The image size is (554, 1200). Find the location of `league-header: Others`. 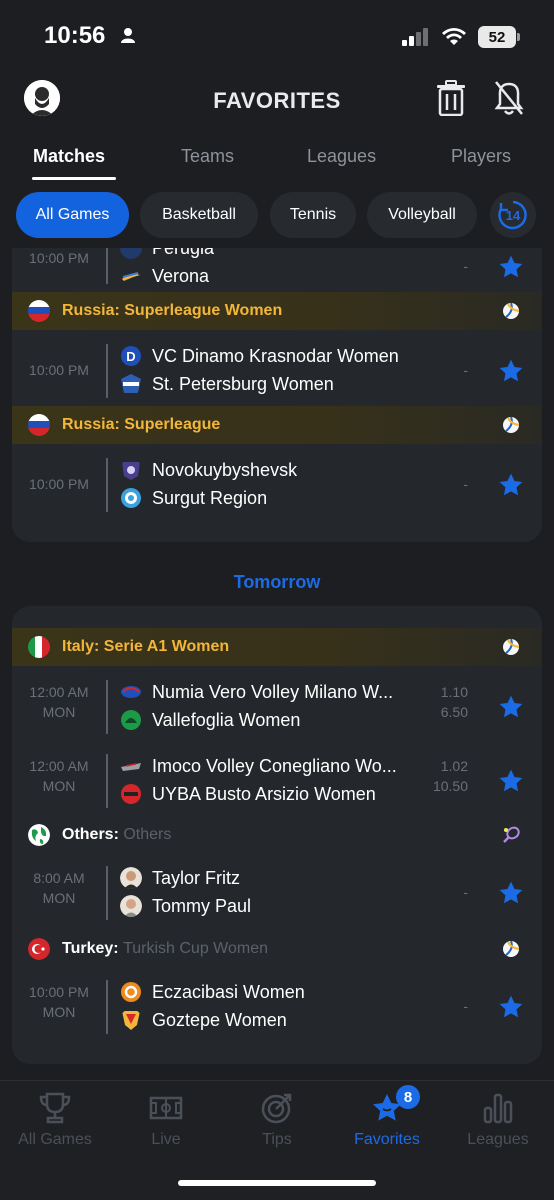

league-header: Others is located at coordinates (277, 835).